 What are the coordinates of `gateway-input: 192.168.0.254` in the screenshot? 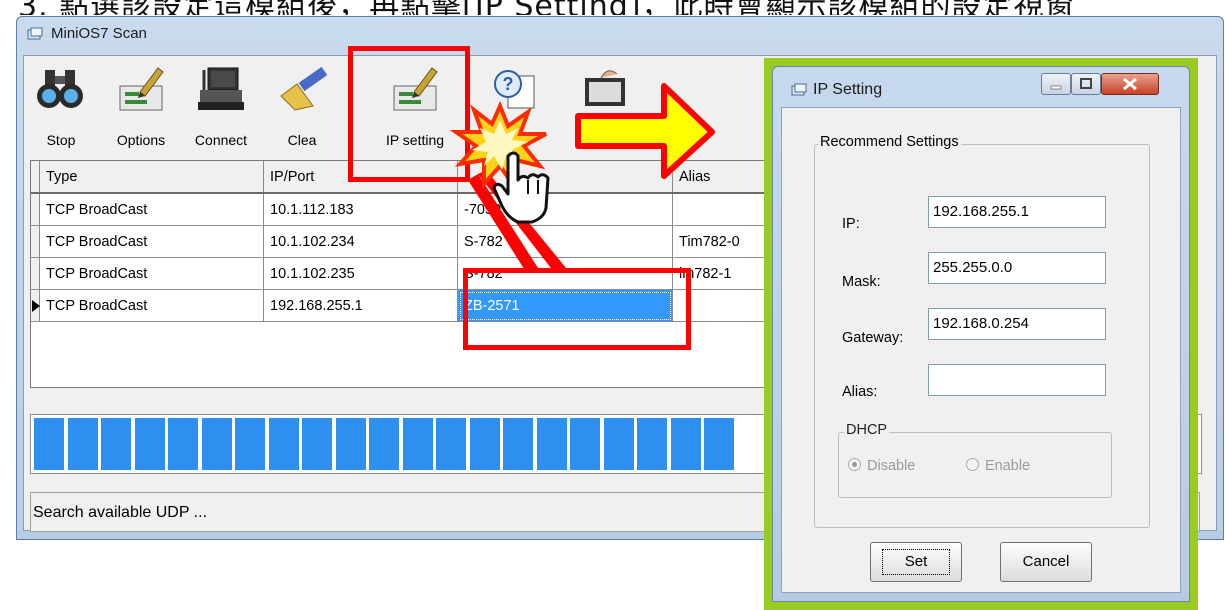 It's located at (1017, 324).